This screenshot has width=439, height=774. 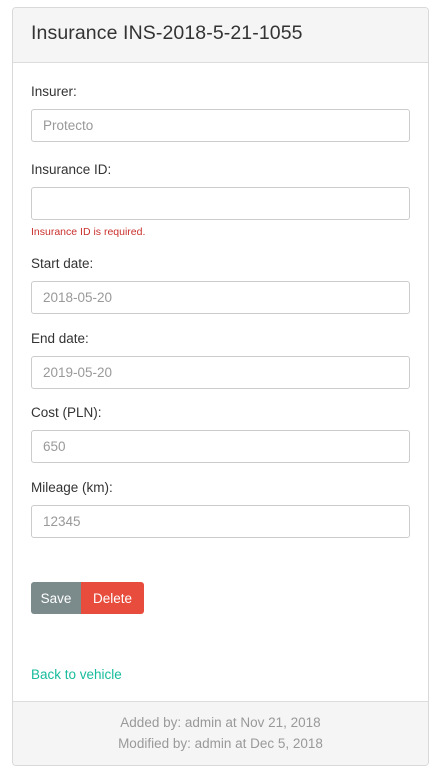 I want to click on cost-label: Cost (PLN):, so click(x=66, y=412).